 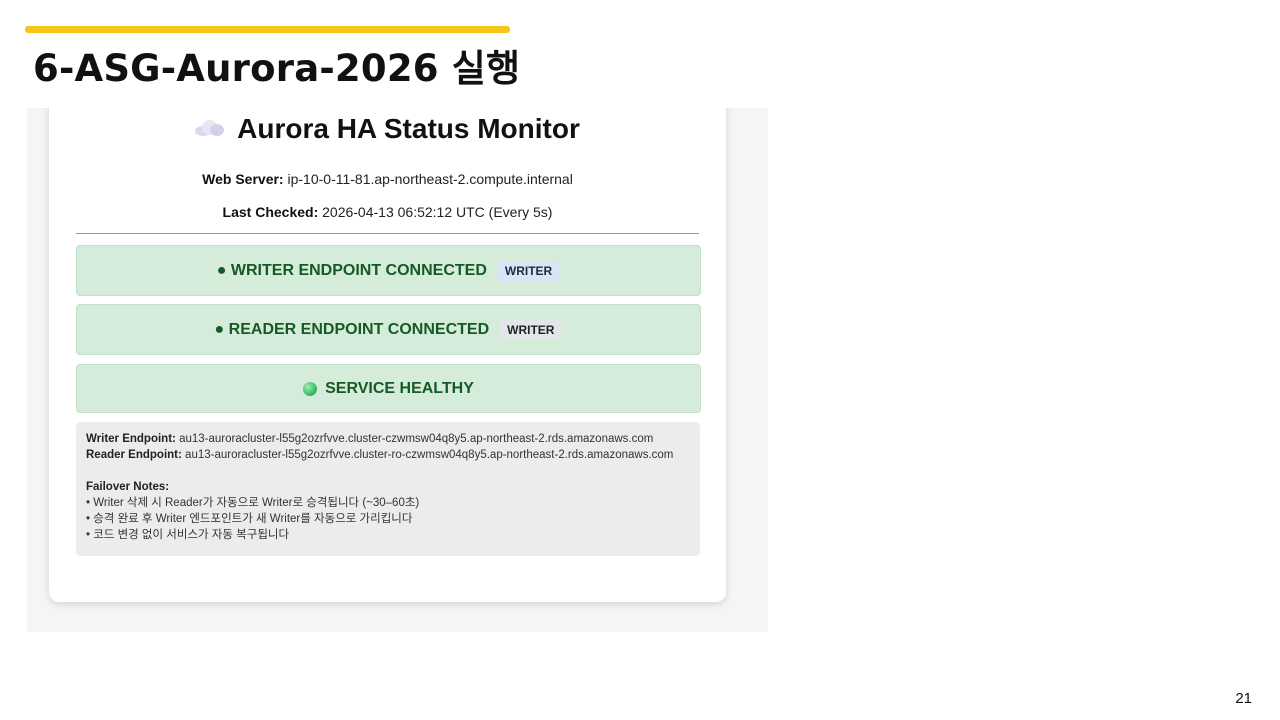 I want to click on divider, so click(x=387, y=233).